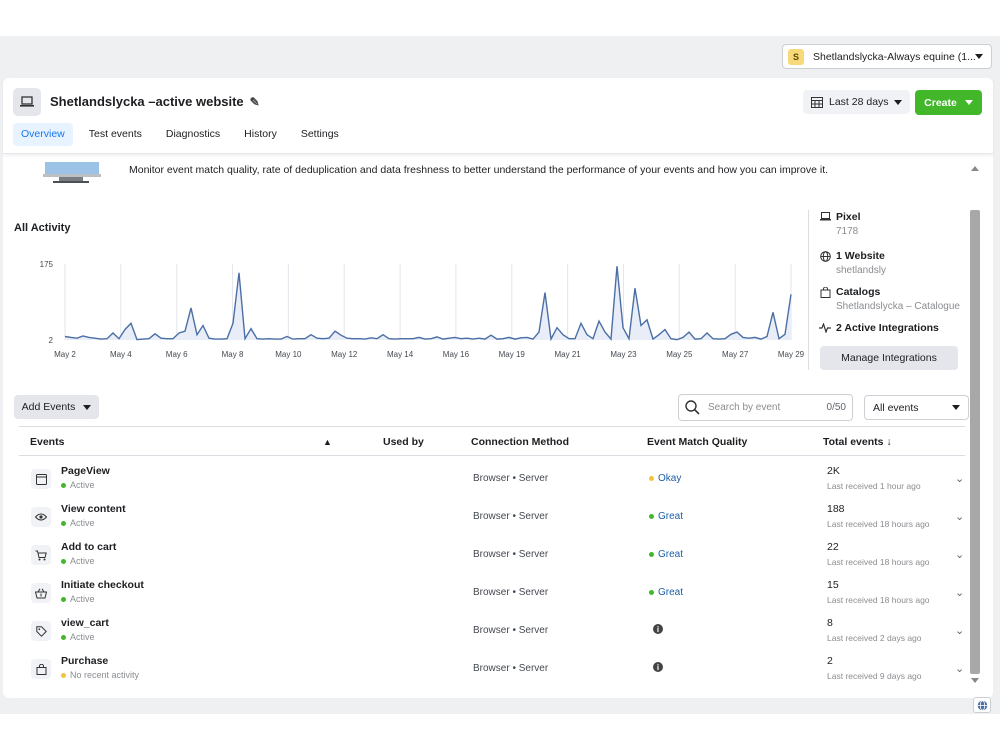 This screenshot has width=1000, height=750. Describe the element at coordinates (51, 340) in the screenshot. I see `y-tick-label: 2` at that location.